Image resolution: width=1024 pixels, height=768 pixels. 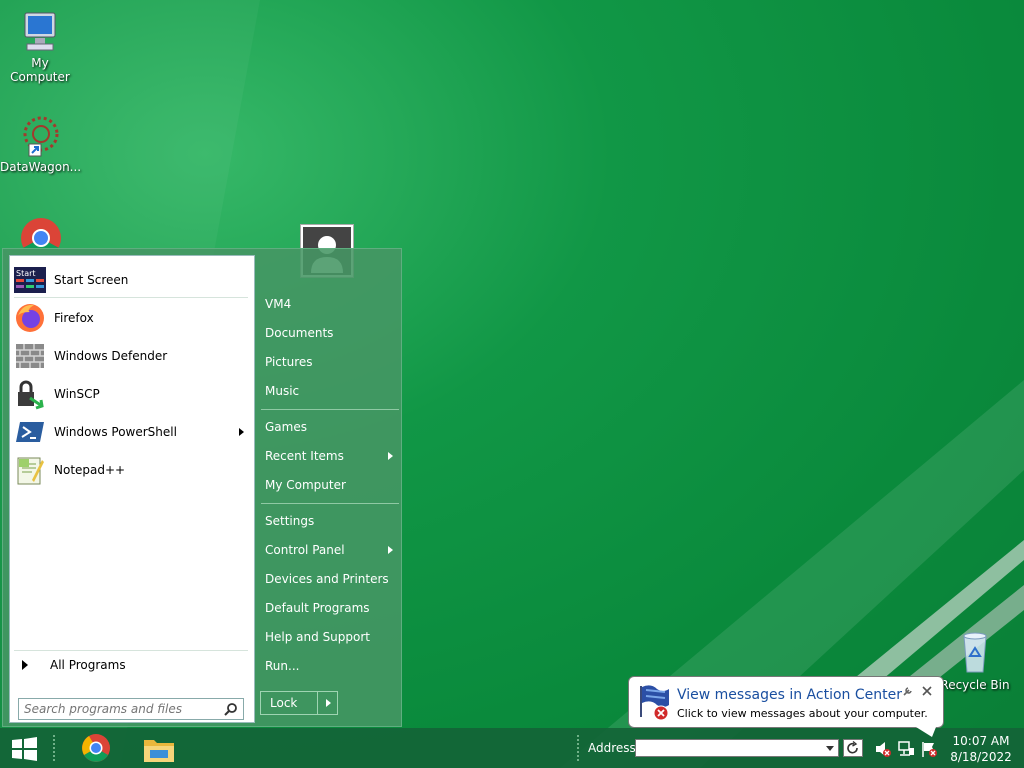 I want to click on action-center-tray, so click(x=929, y=749).